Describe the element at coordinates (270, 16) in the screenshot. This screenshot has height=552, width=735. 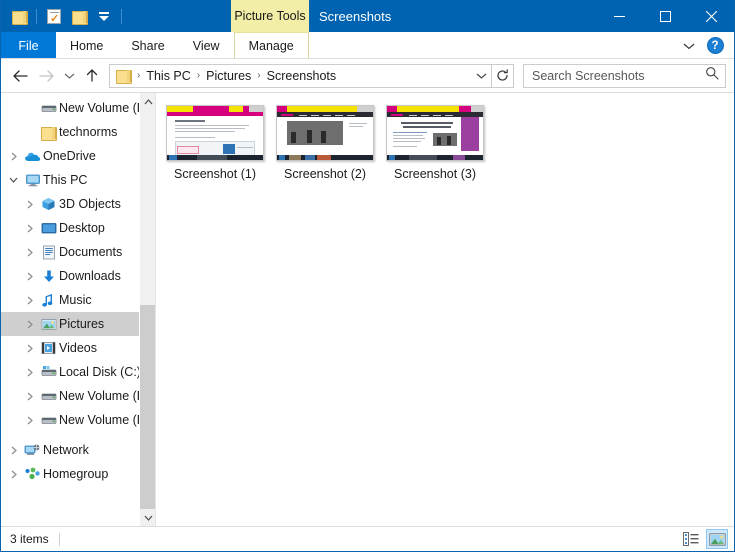
I see `picture-tools-contextual-tab: Picture Tools` at that location.